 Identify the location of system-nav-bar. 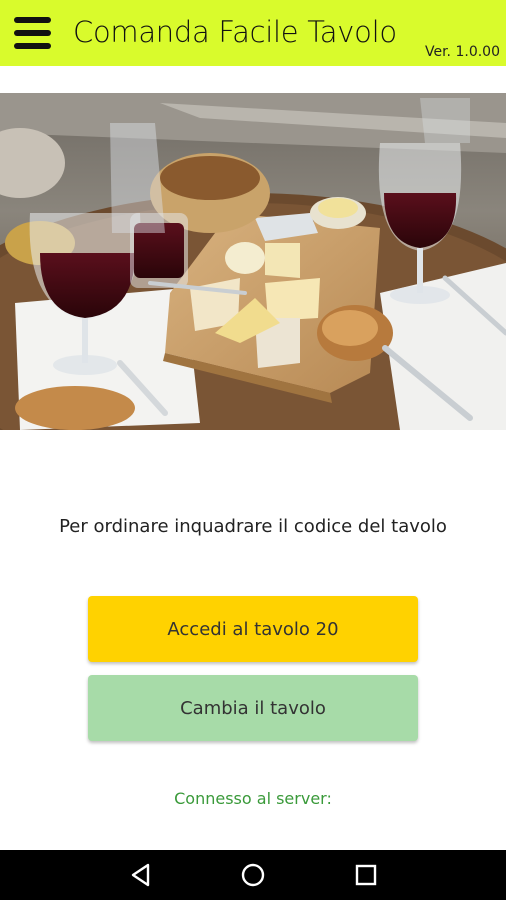
(253, 875).